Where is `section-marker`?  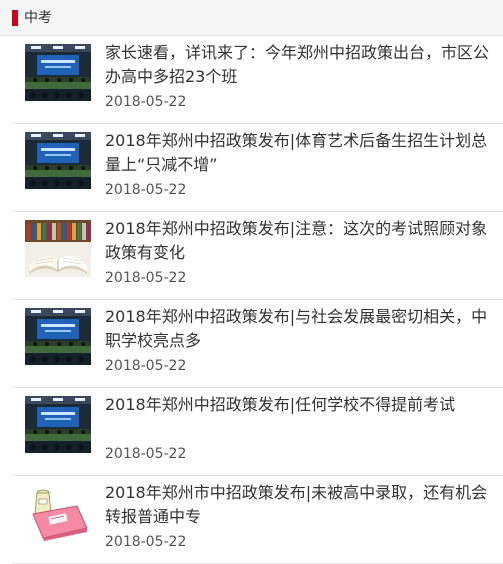 section-marker is located at coordinates (15, 18).